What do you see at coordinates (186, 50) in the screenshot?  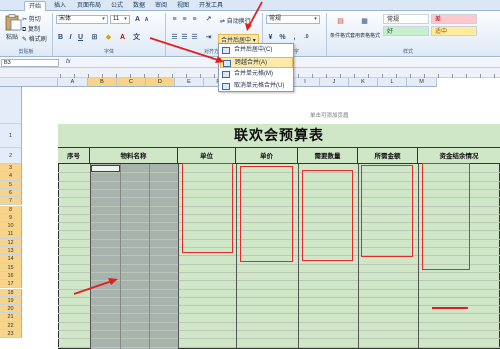 I see `arrow-to-merge-across` at bounding box center [186, 50].